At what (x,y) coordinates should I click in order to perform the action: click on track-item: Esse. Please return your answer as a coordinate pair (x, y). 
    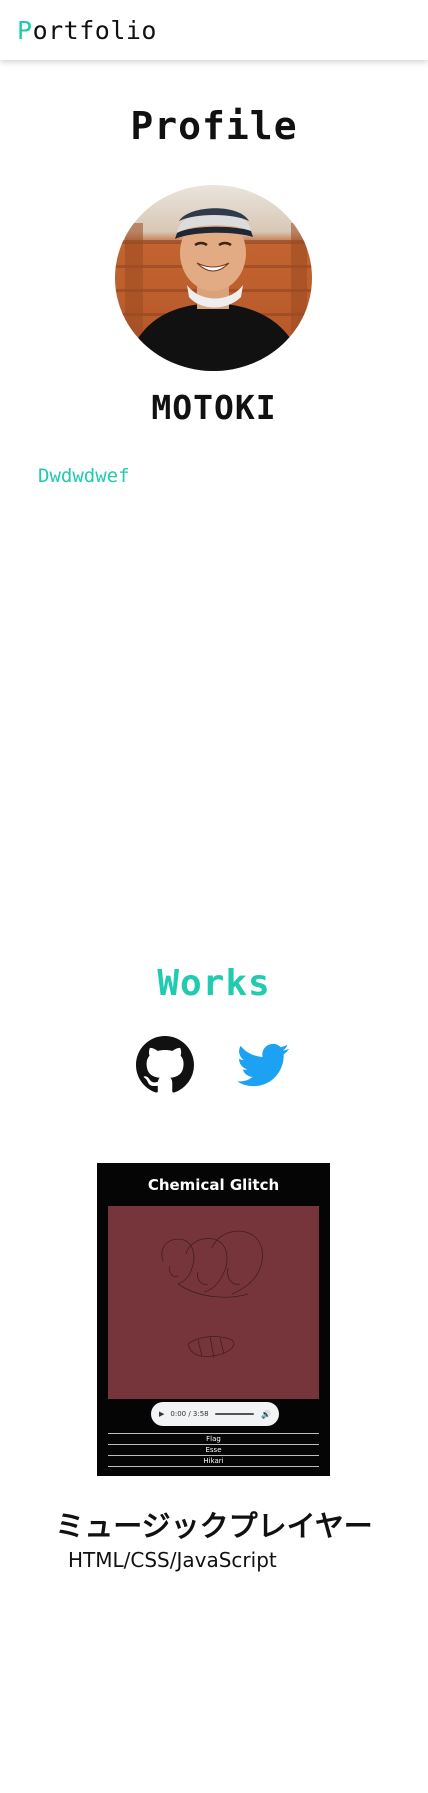
    Looking at the image, I should click on (213, 1450).